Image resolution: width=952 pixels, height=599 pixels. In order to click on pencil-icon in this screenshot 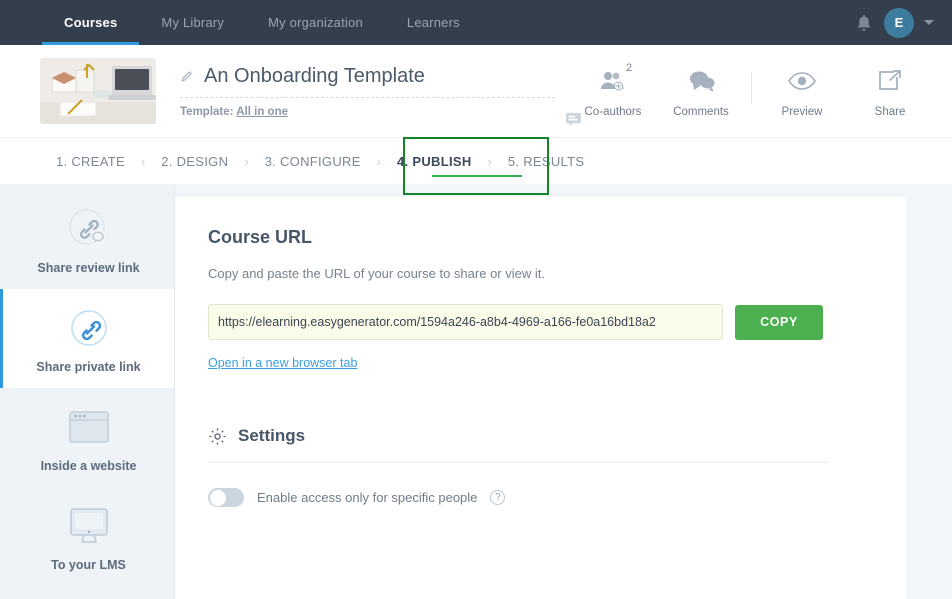, I will do `click(187, 76)`.